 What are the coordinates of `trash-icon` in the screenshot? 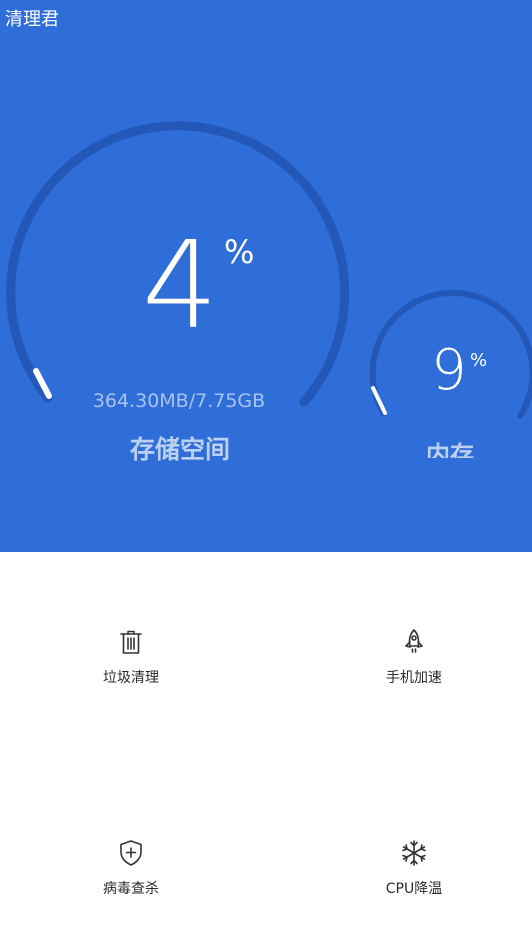 It's located at (131, 642).